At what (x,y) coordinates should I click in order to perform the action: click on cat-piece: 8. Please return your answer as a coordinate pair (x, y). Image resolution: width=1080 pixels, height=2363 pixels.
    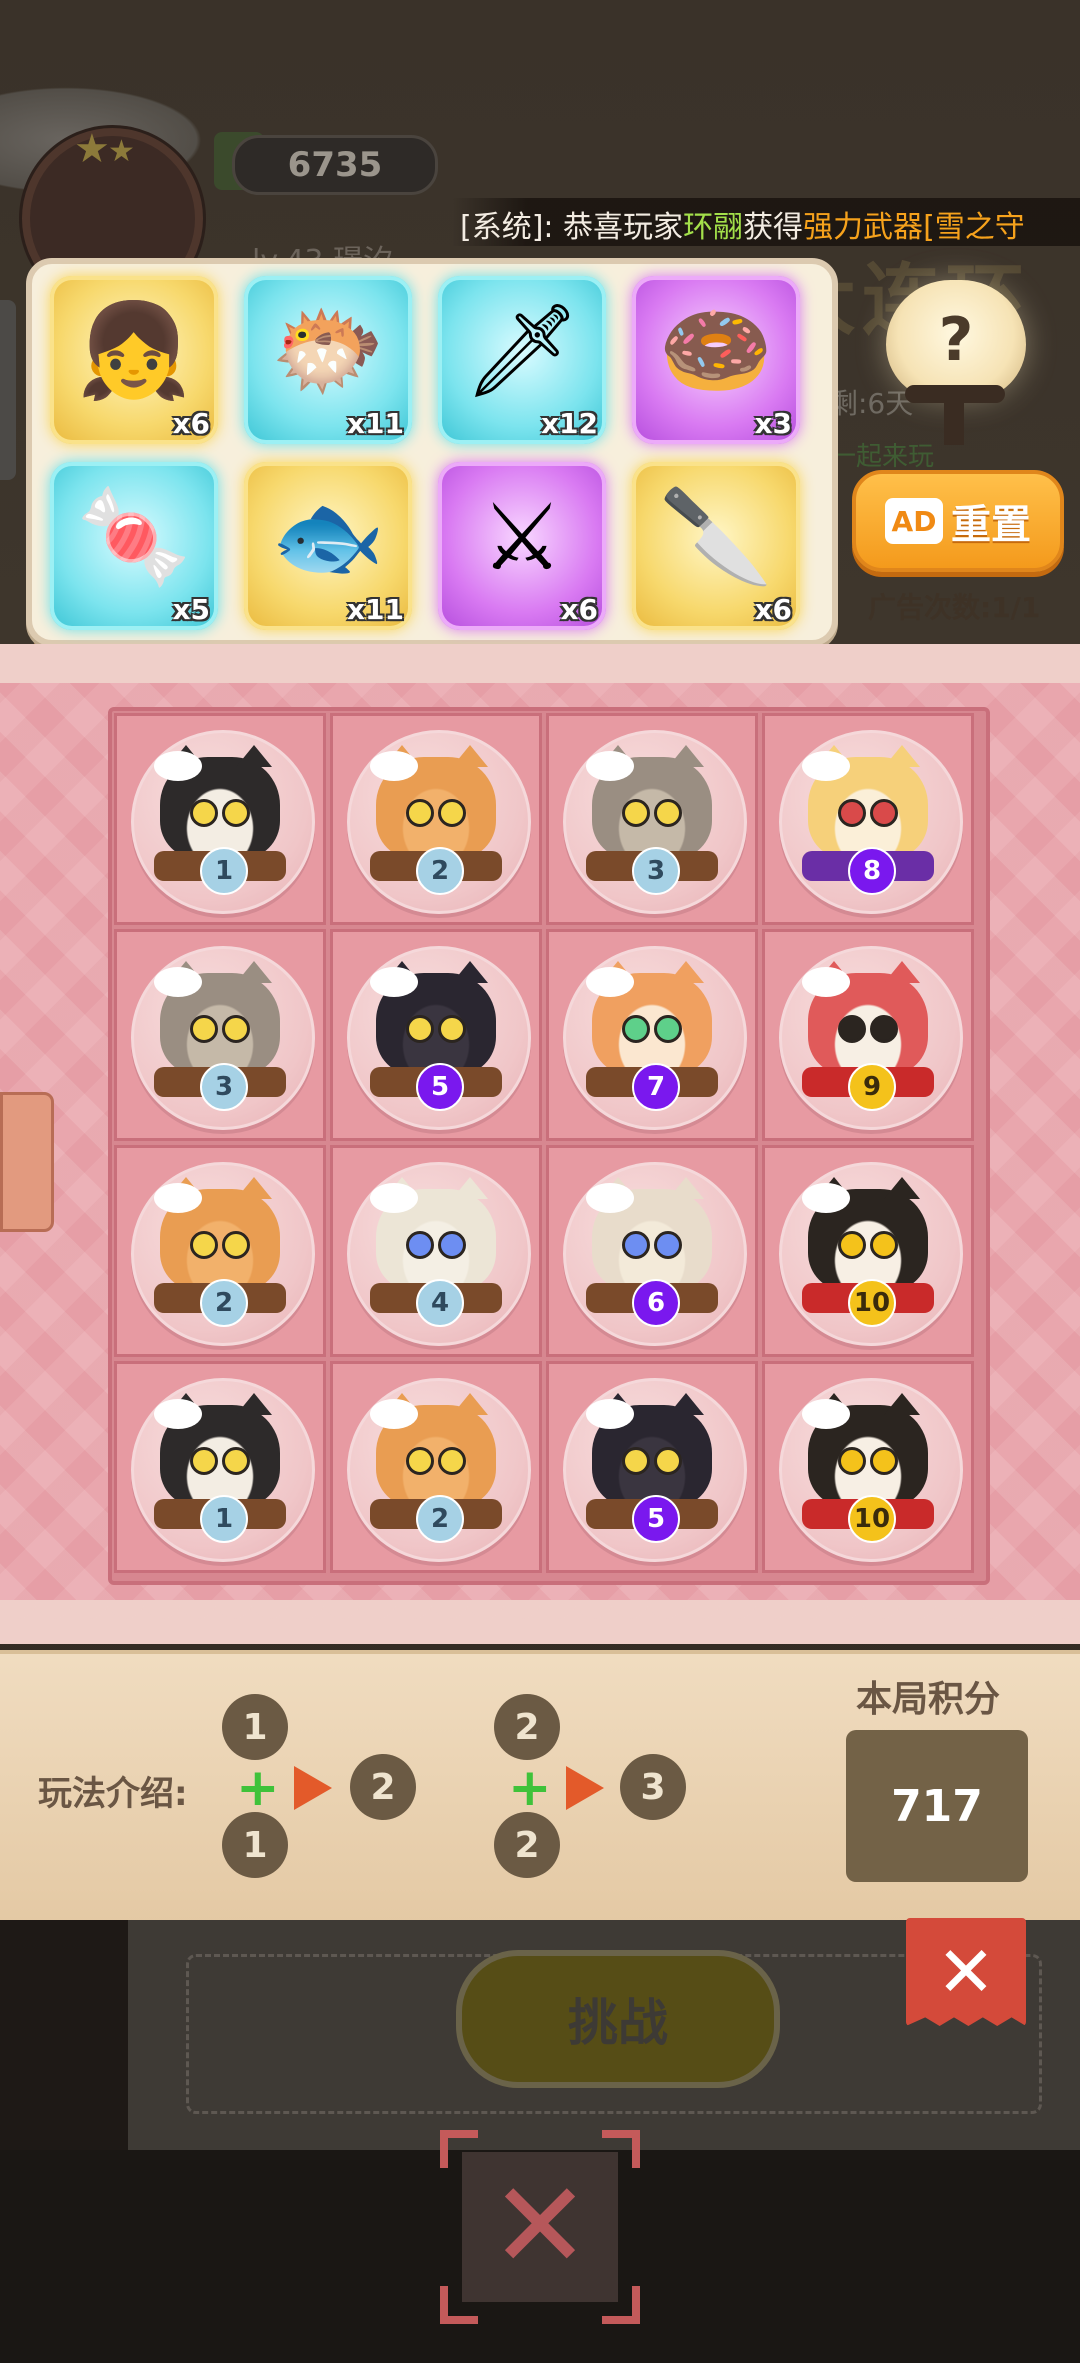
    Looking at the image, I should click on (871, 822).